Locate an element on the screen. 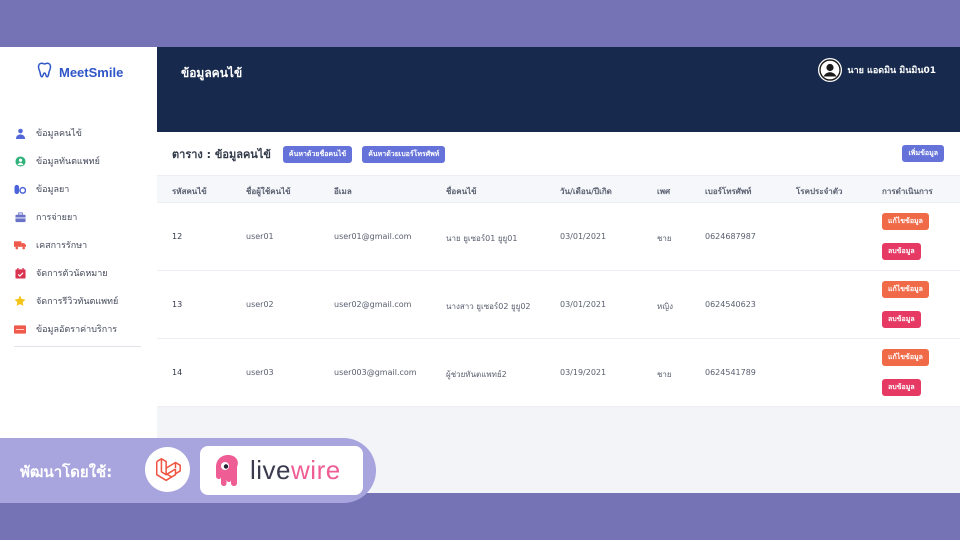 The image size is (960, 540). sidebar-item-label: ข้อมูลคนไข้ is located at coordinates (59, 134).